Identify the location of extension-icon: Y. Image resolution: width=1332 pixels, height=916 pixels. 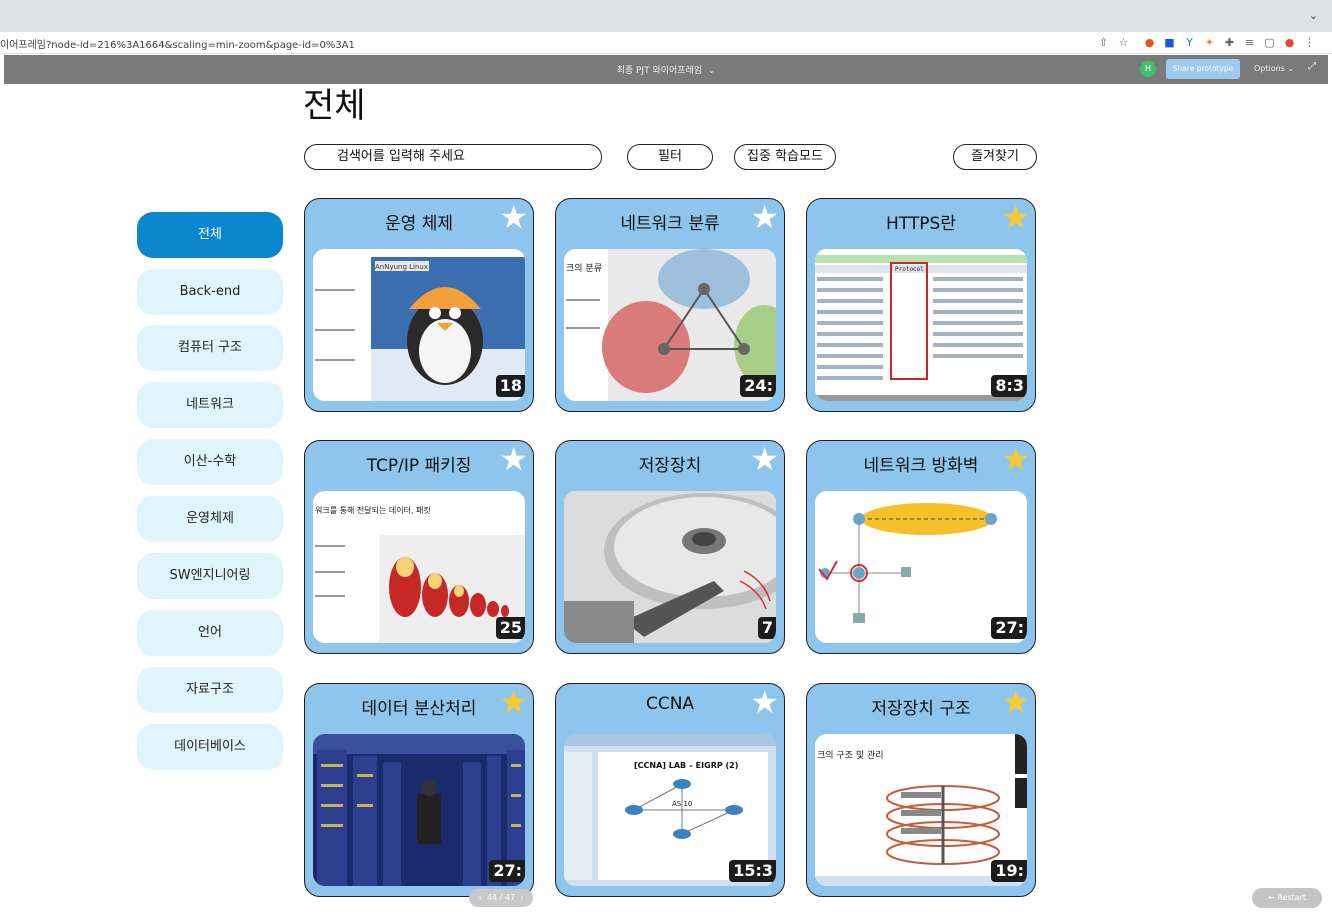
(1189, 42).